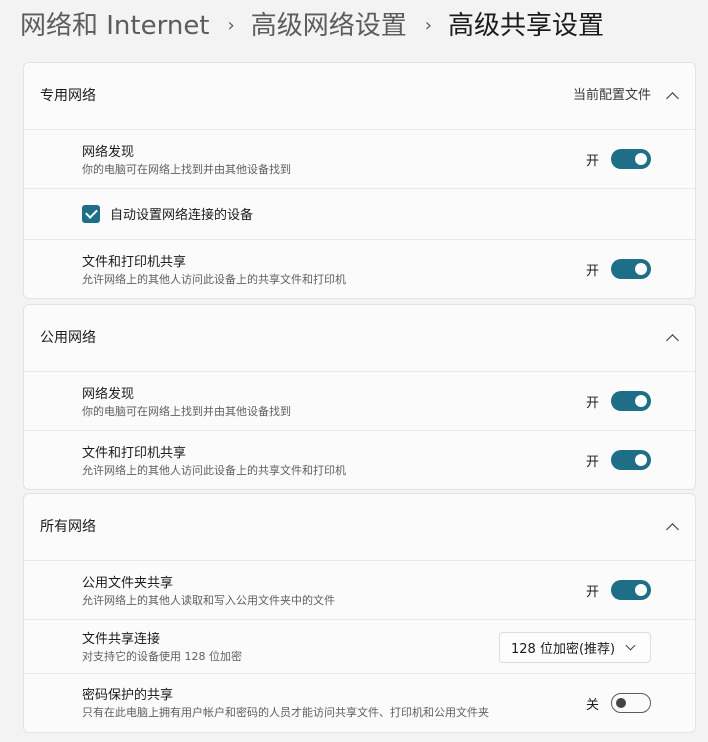  Describe the element at coordinates (359, 214) in the screenshot. I see `setting-row-auto-setup: 自动设置网络连接的设备` at that location.